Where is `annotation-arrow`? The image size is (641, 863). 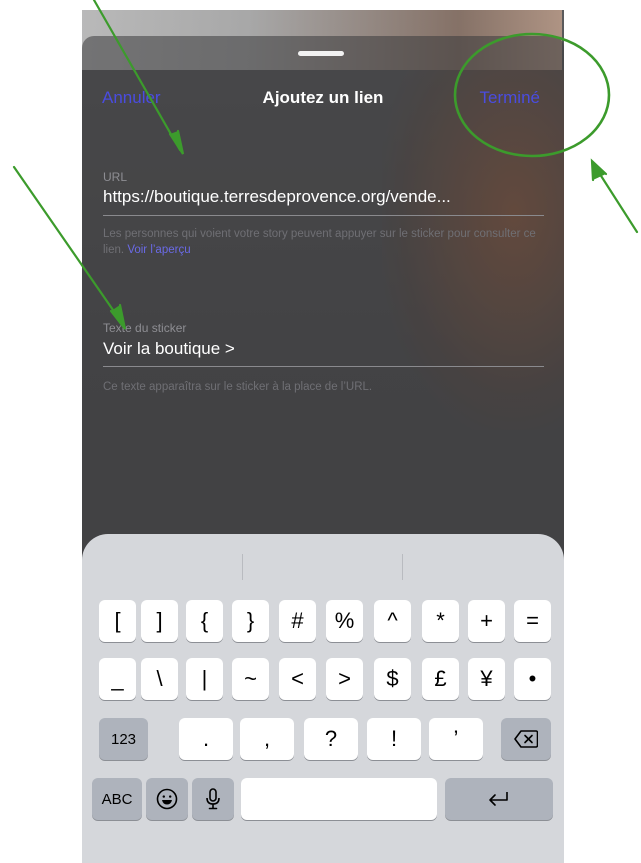 annotation-arrow is located at coordinates (616, 200).